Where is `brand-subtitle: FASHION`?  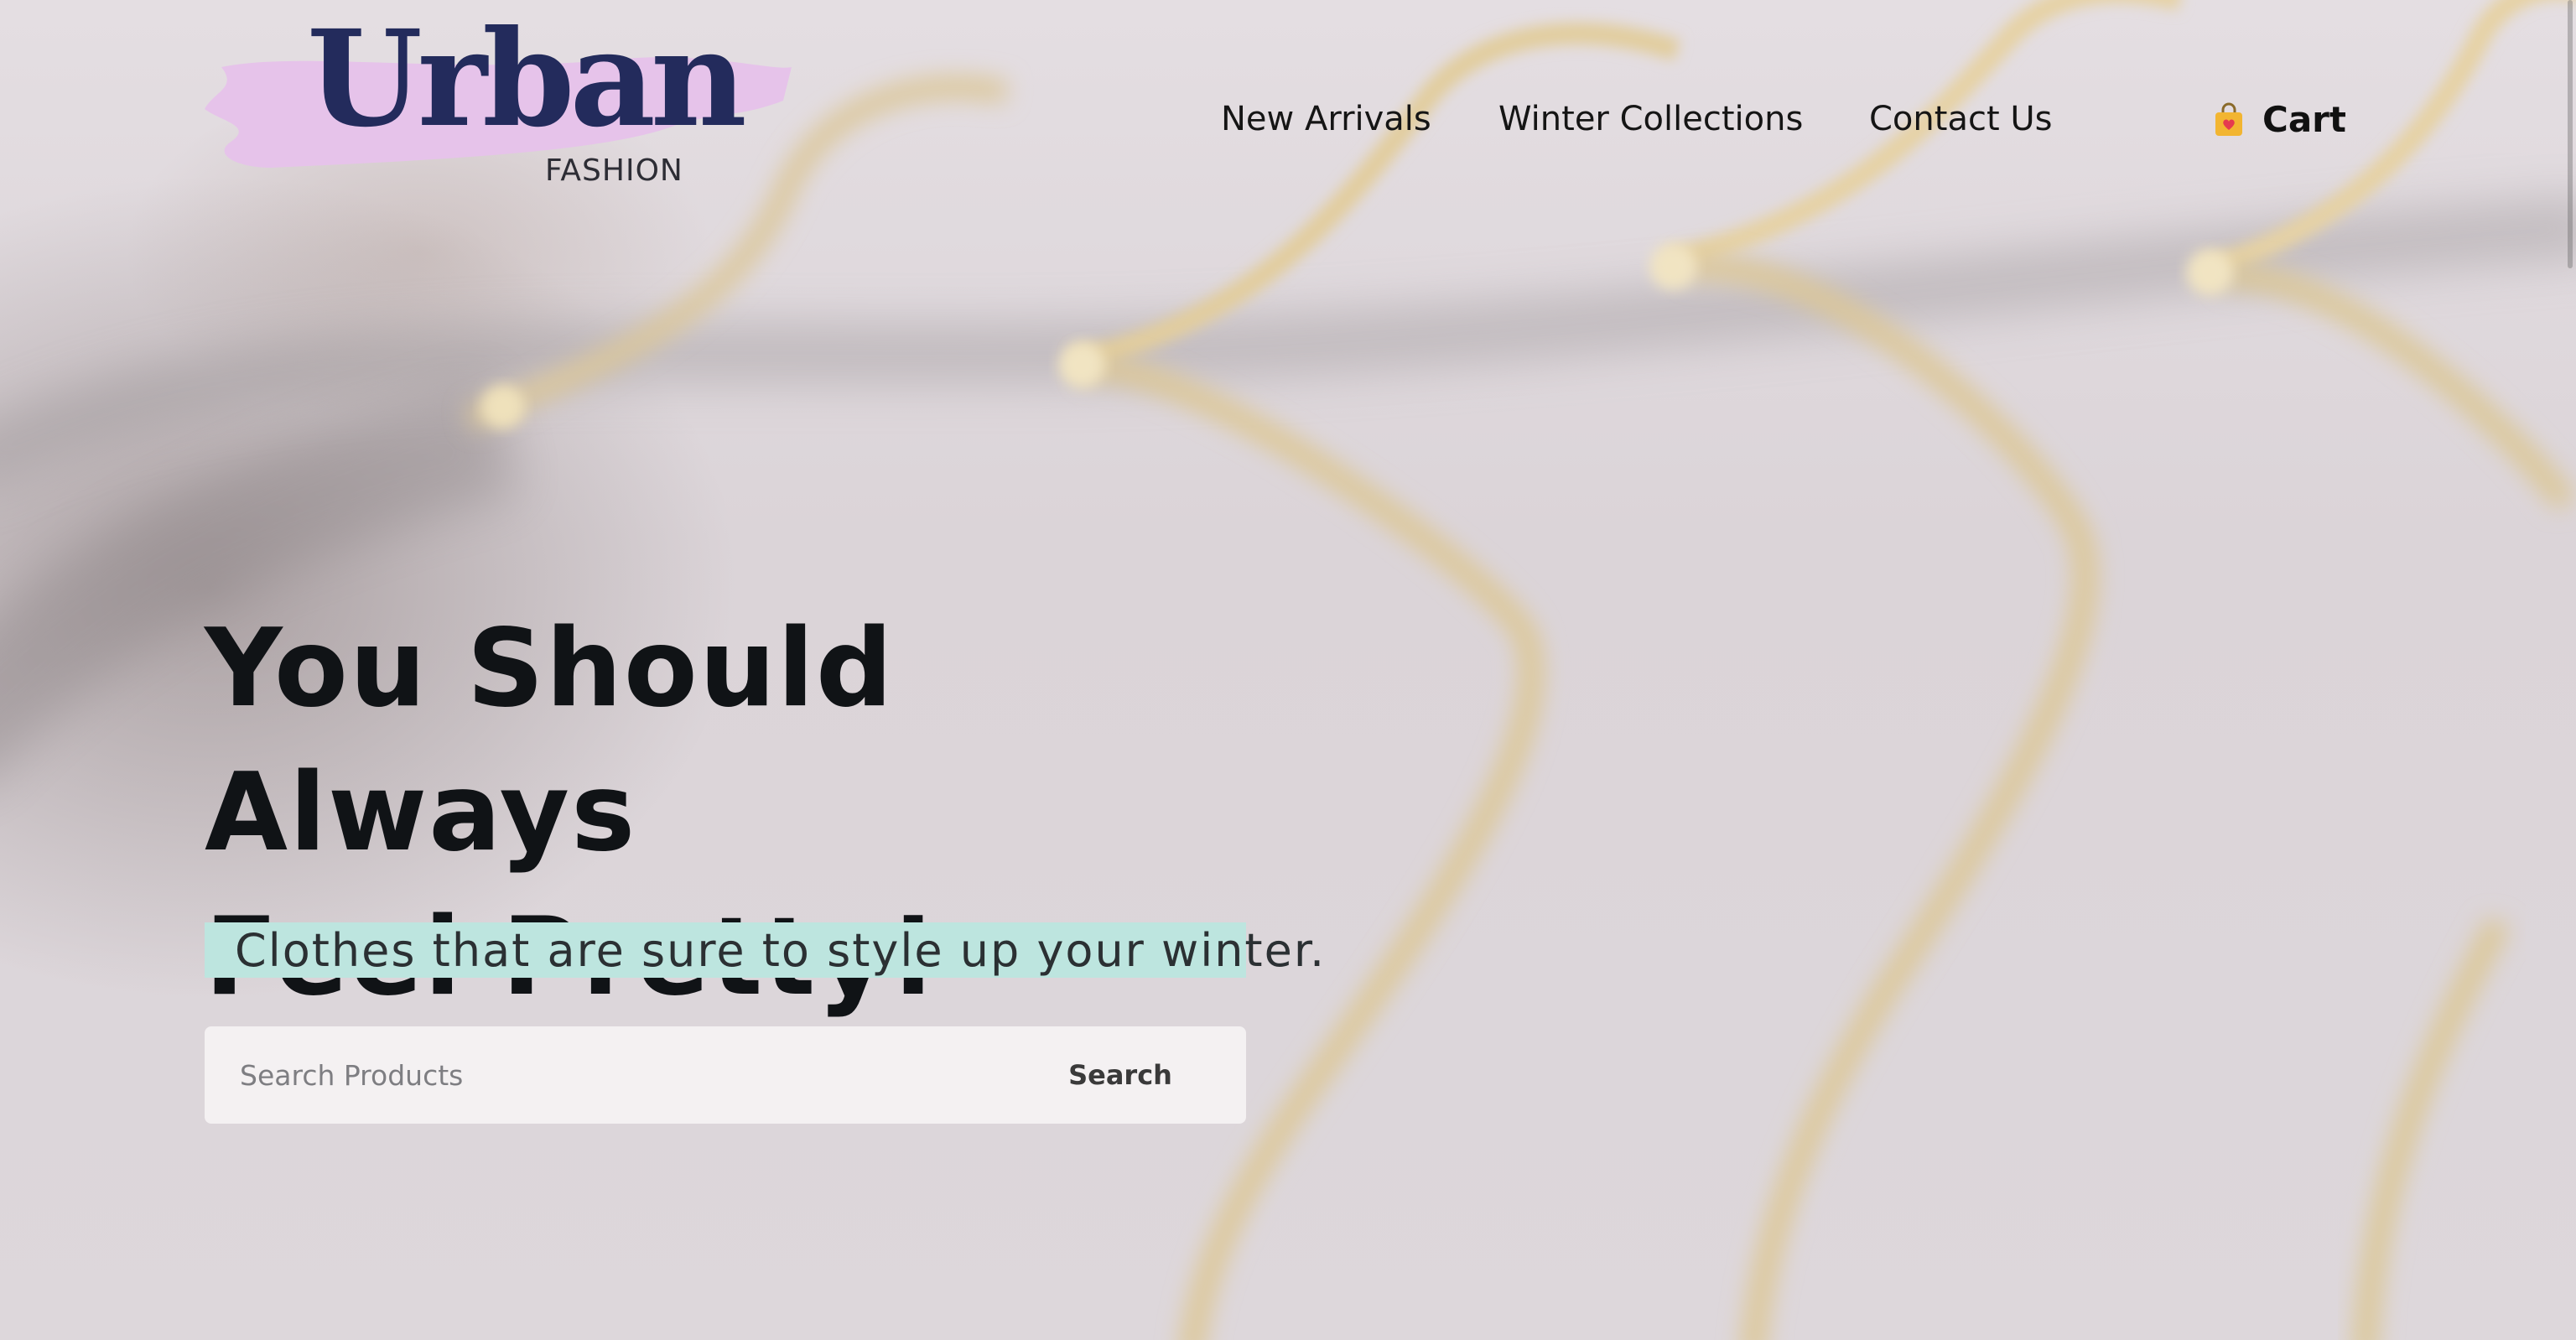
brand-subtitle: FASHION is located at coordinates (614, 170).